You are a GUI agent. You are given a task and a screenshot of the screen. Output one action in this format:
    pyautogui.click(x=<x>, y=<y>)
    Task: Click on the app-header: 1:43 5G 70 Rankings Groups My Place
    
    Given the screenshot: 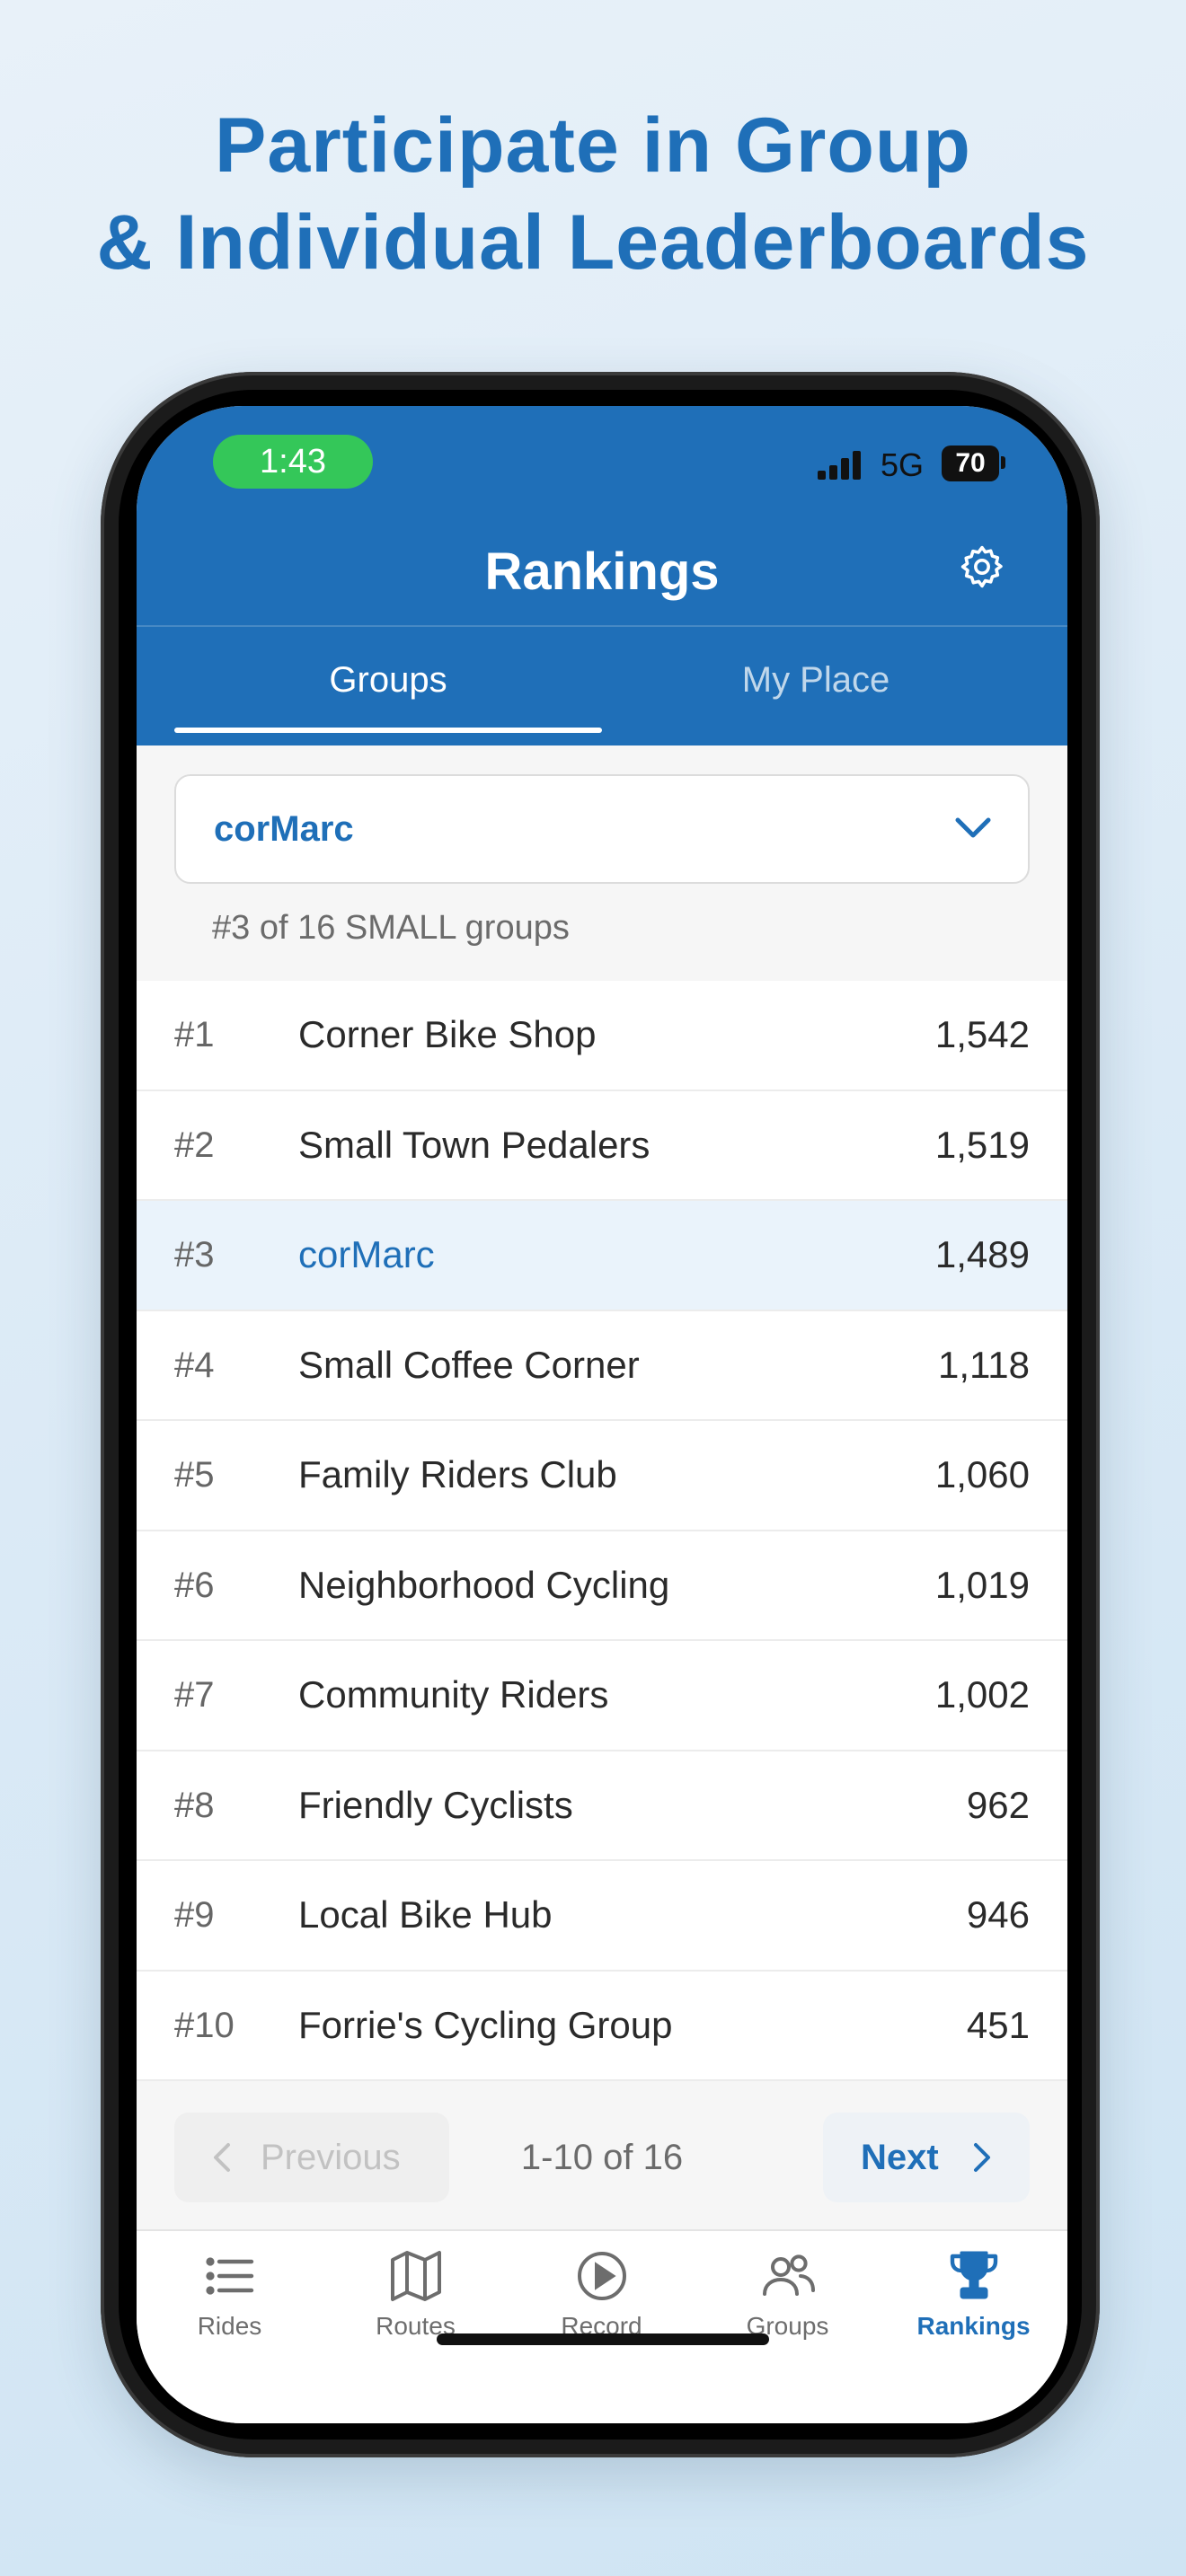 What is the action you would take?
    pyautogui.click(x=602, y=575)
    